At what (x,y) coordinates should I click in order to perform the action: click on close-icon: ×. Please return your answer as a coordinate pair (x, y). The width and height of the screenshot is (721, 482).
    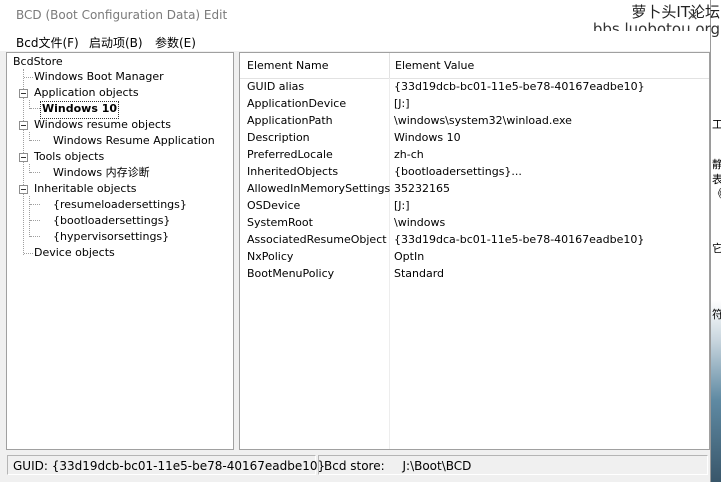
    Looking at the image, I should click on (692, 15).